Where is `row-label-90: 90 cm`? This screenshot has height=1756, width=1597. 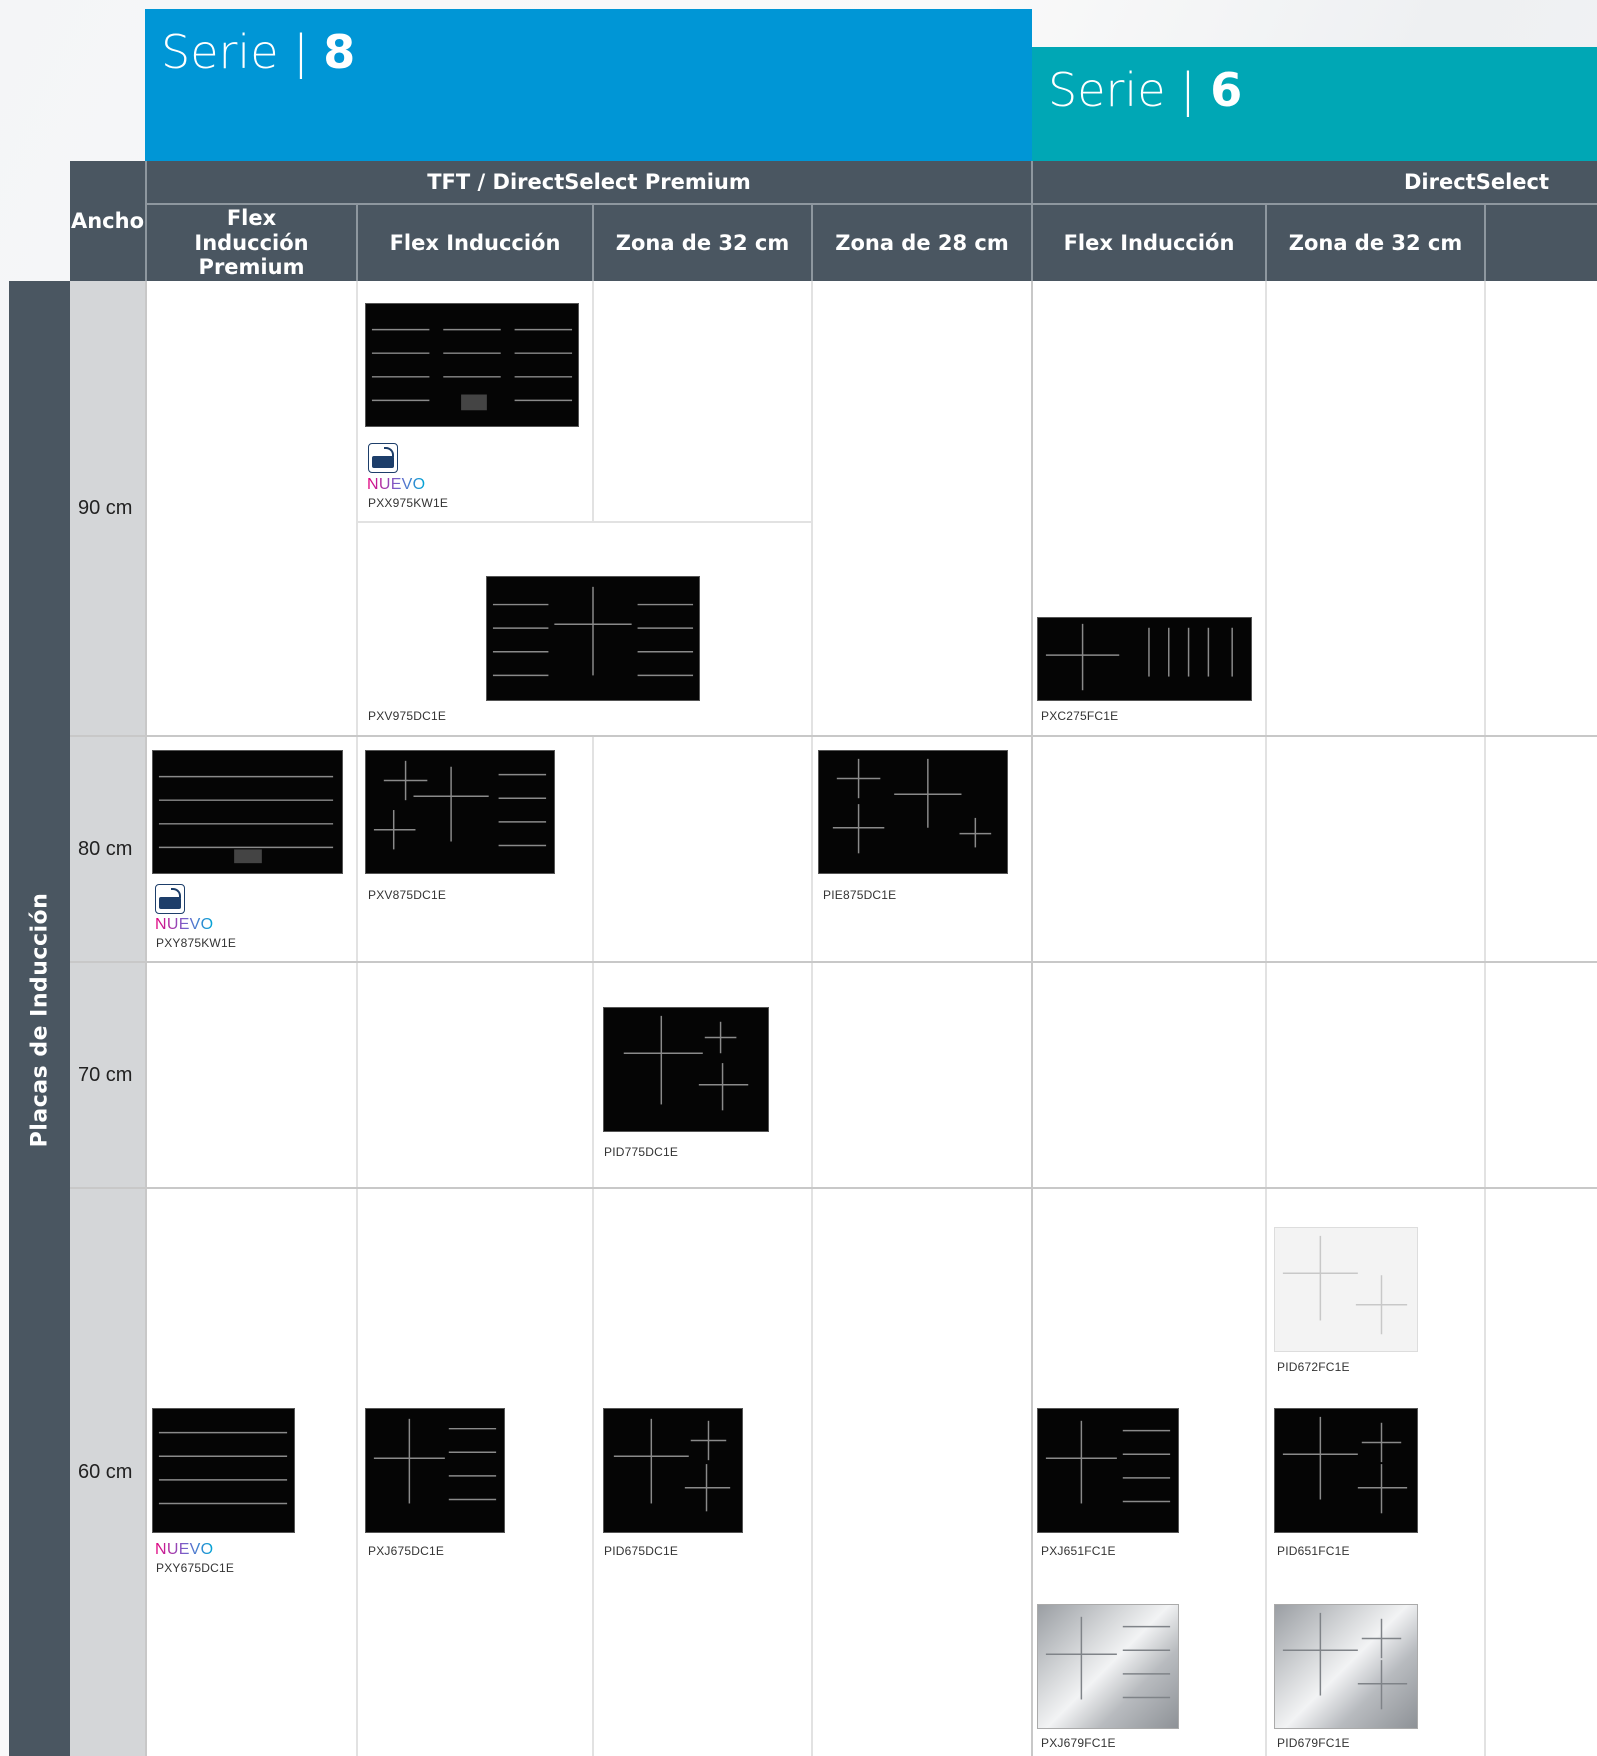 row-label-90: 90 cm is located at coordinates (108, 508).